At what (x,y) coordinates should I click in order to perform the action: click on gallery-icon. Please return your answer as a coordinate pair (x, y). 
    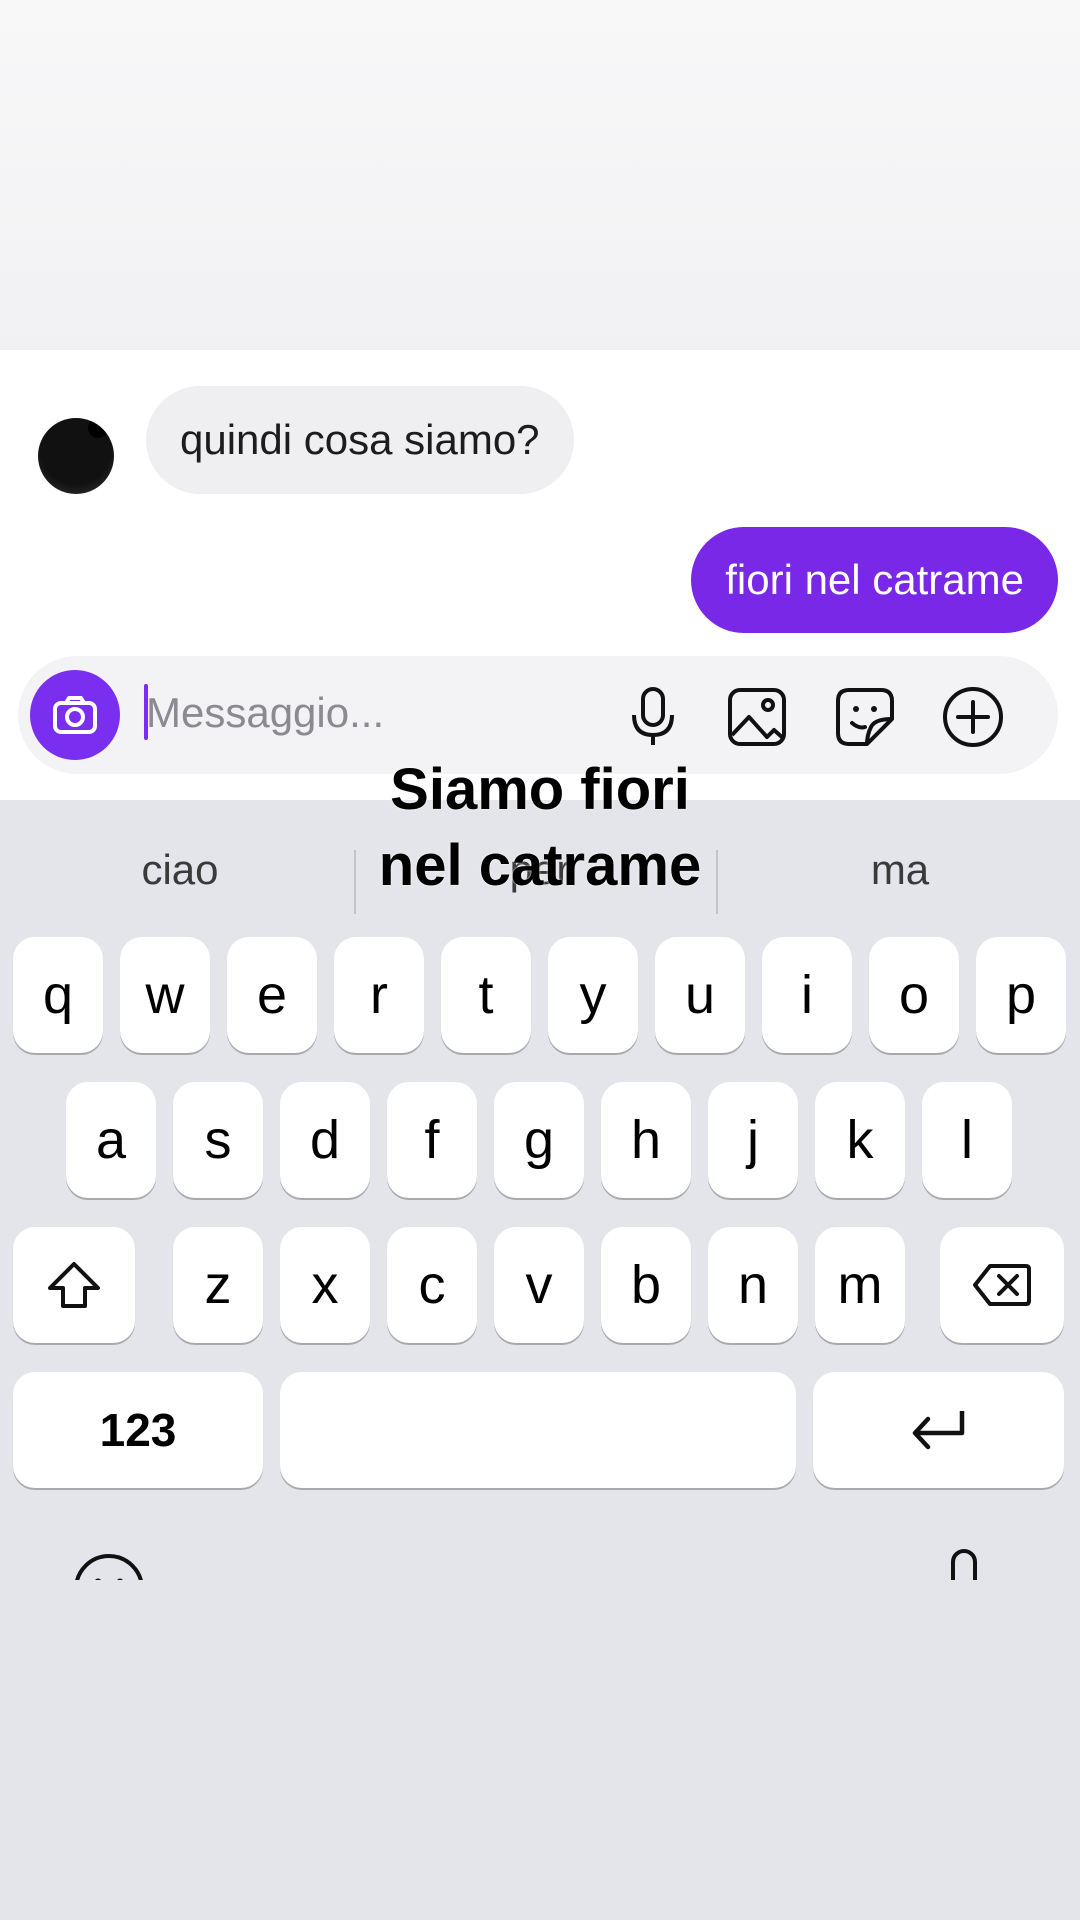
    Looking at the image, I should click on (757, 717).